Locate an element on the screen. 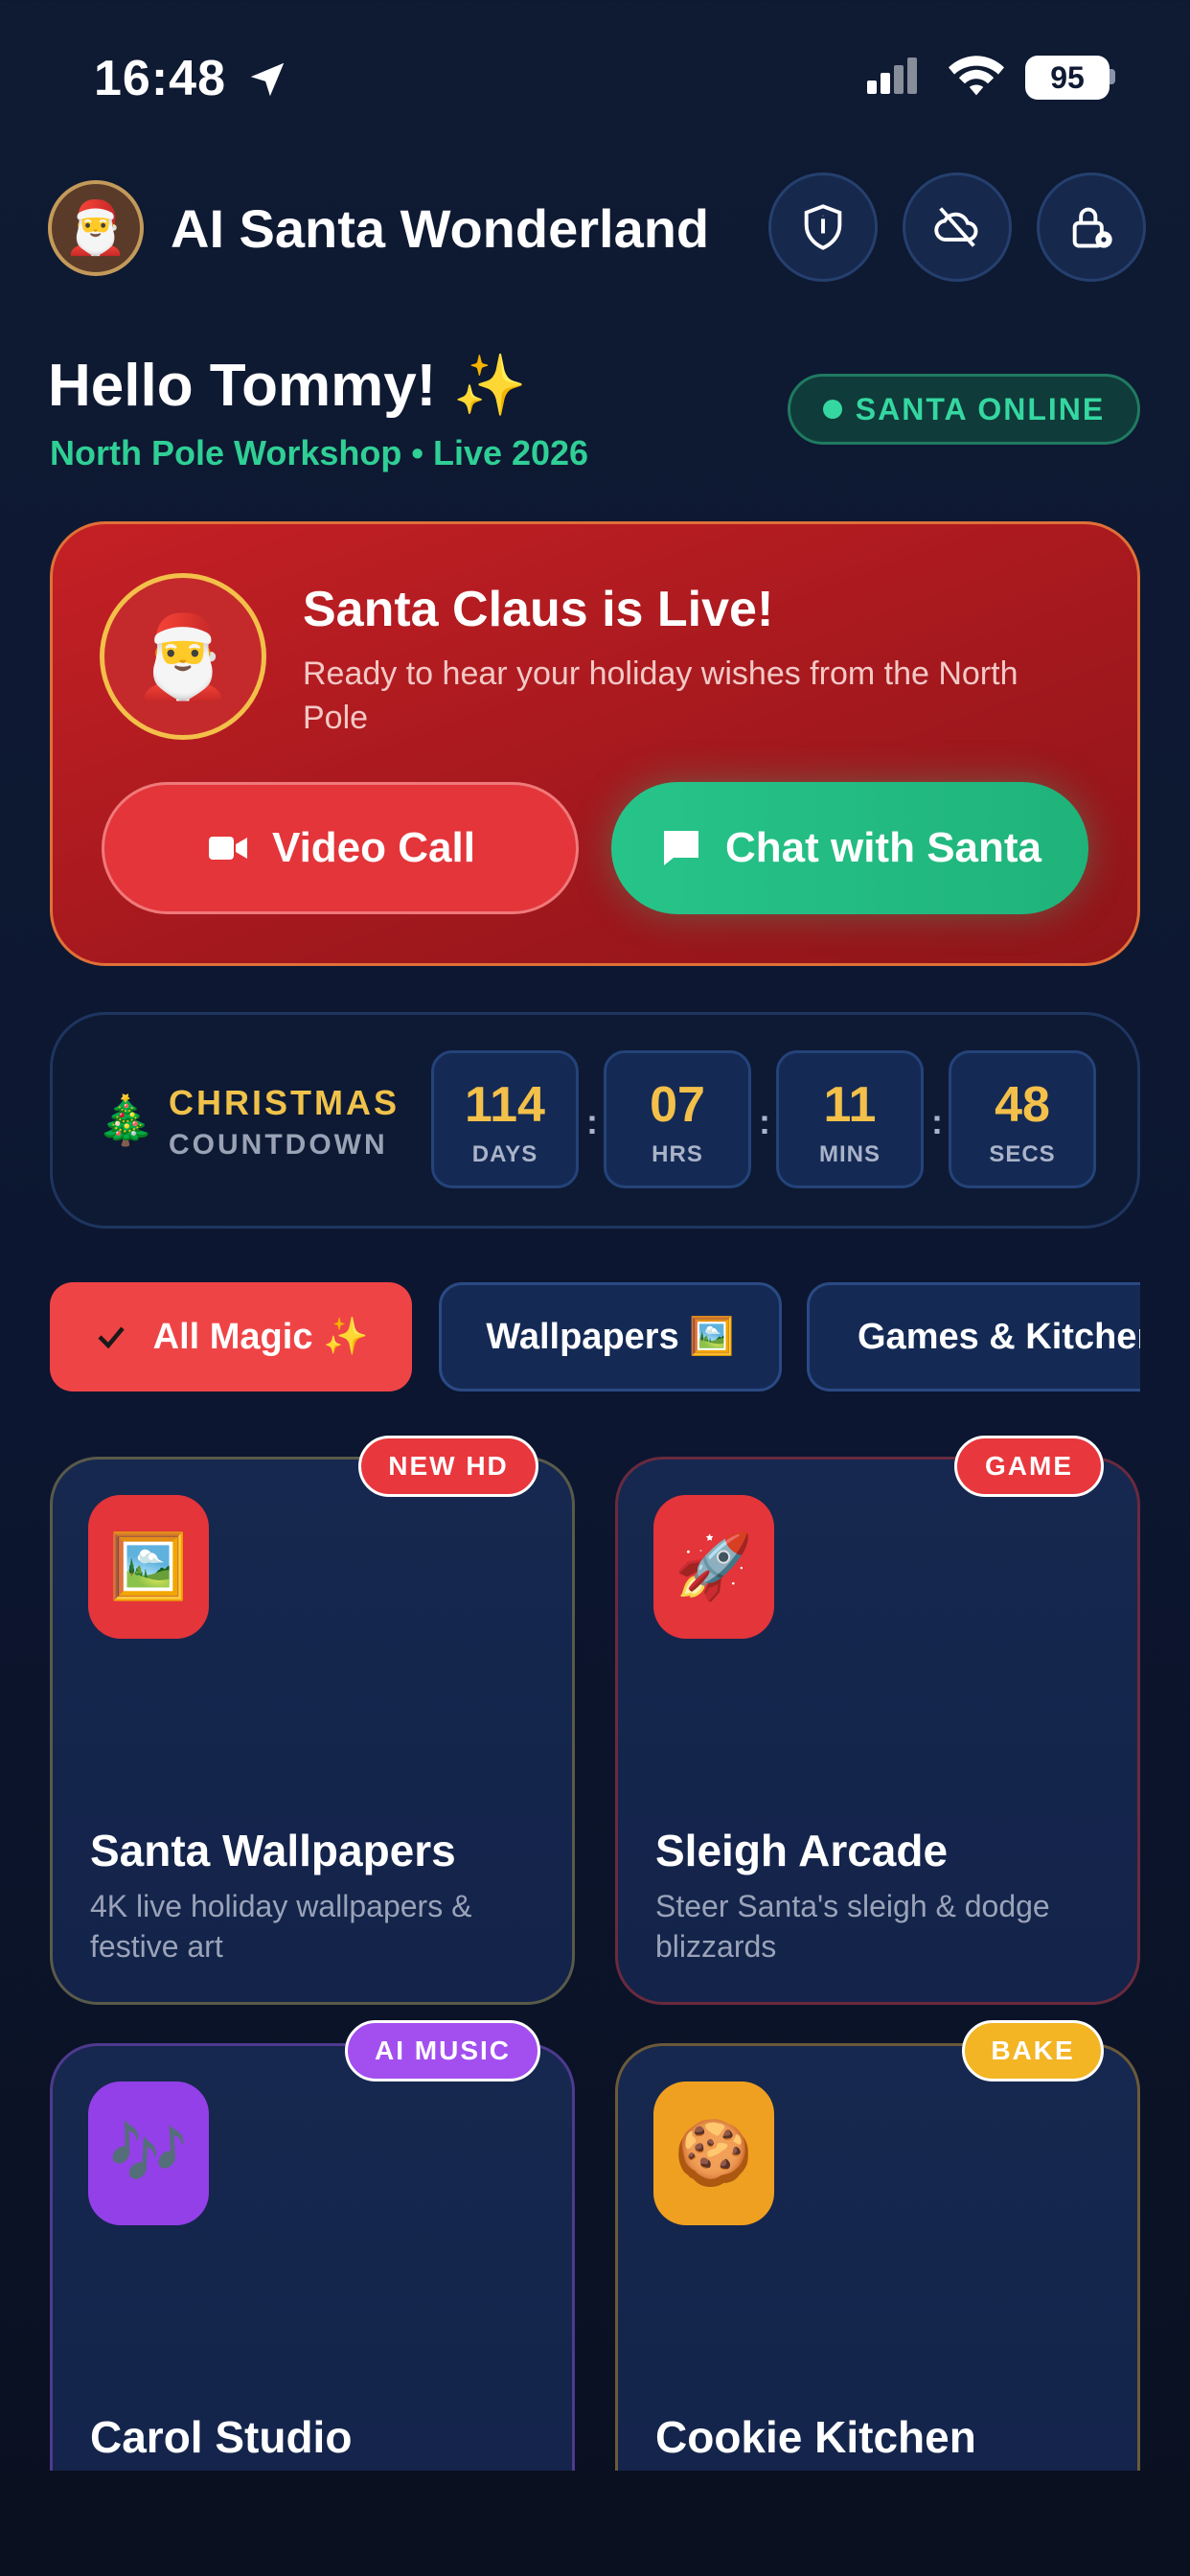 This screenshot has height=2576, width=1190. video-camera-icon is located at coordinates (229, 848).